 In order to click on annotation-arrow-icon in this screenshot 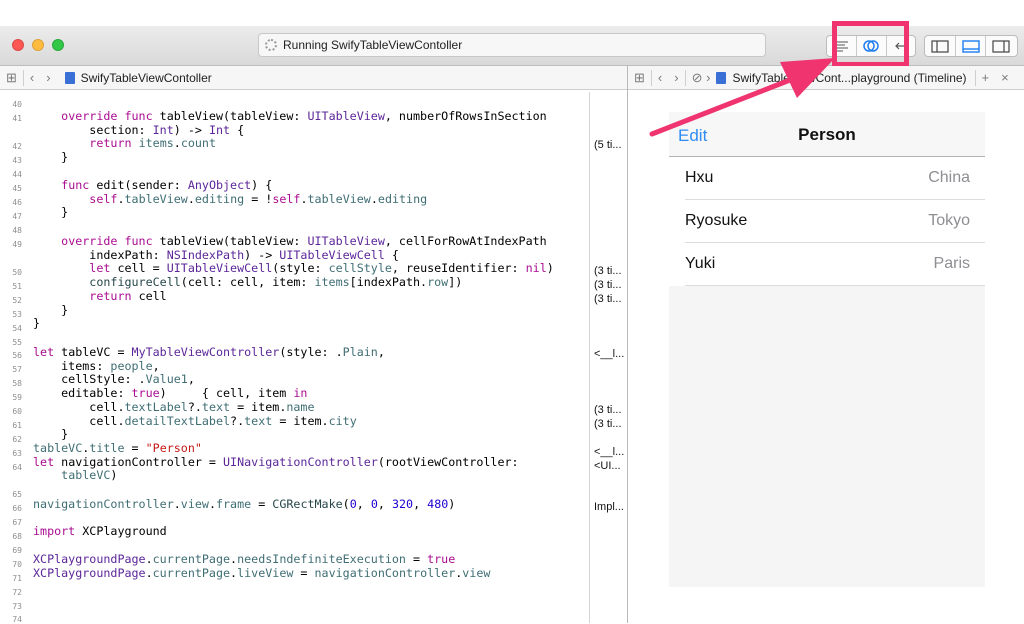, I will do `click(742, 97)`.